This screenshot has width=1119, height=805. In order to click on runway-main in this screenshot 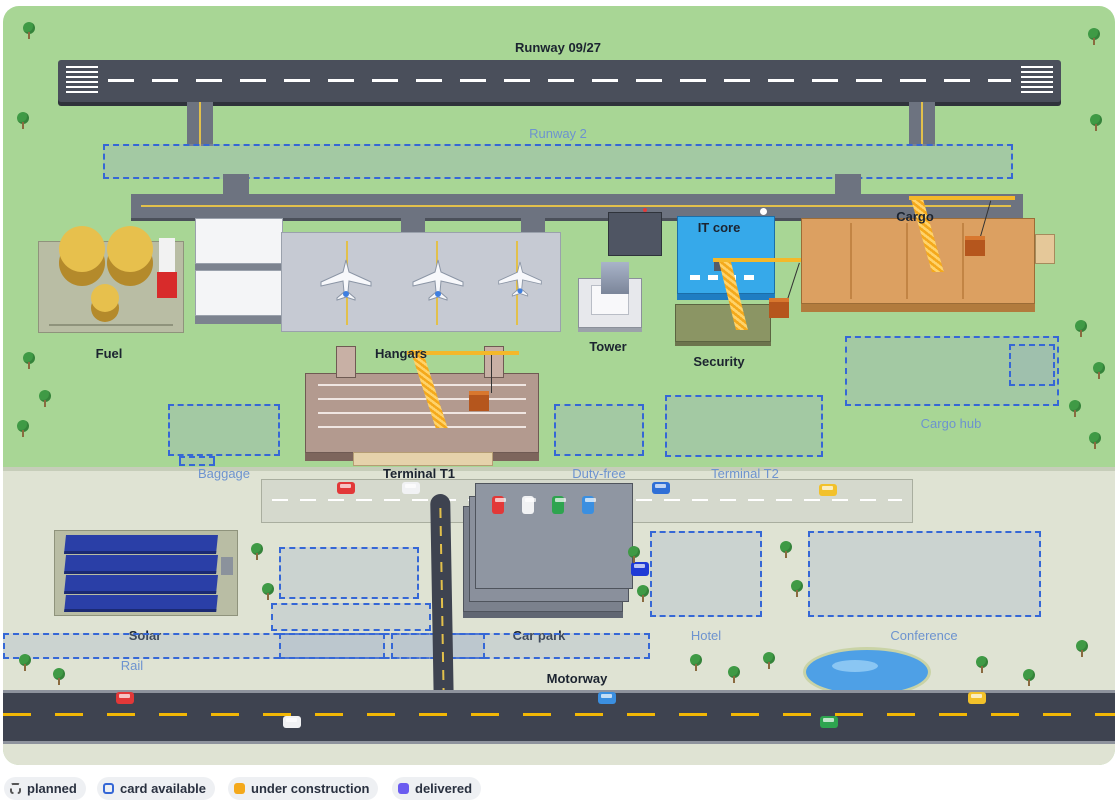, I will do `click(559, 81)`.